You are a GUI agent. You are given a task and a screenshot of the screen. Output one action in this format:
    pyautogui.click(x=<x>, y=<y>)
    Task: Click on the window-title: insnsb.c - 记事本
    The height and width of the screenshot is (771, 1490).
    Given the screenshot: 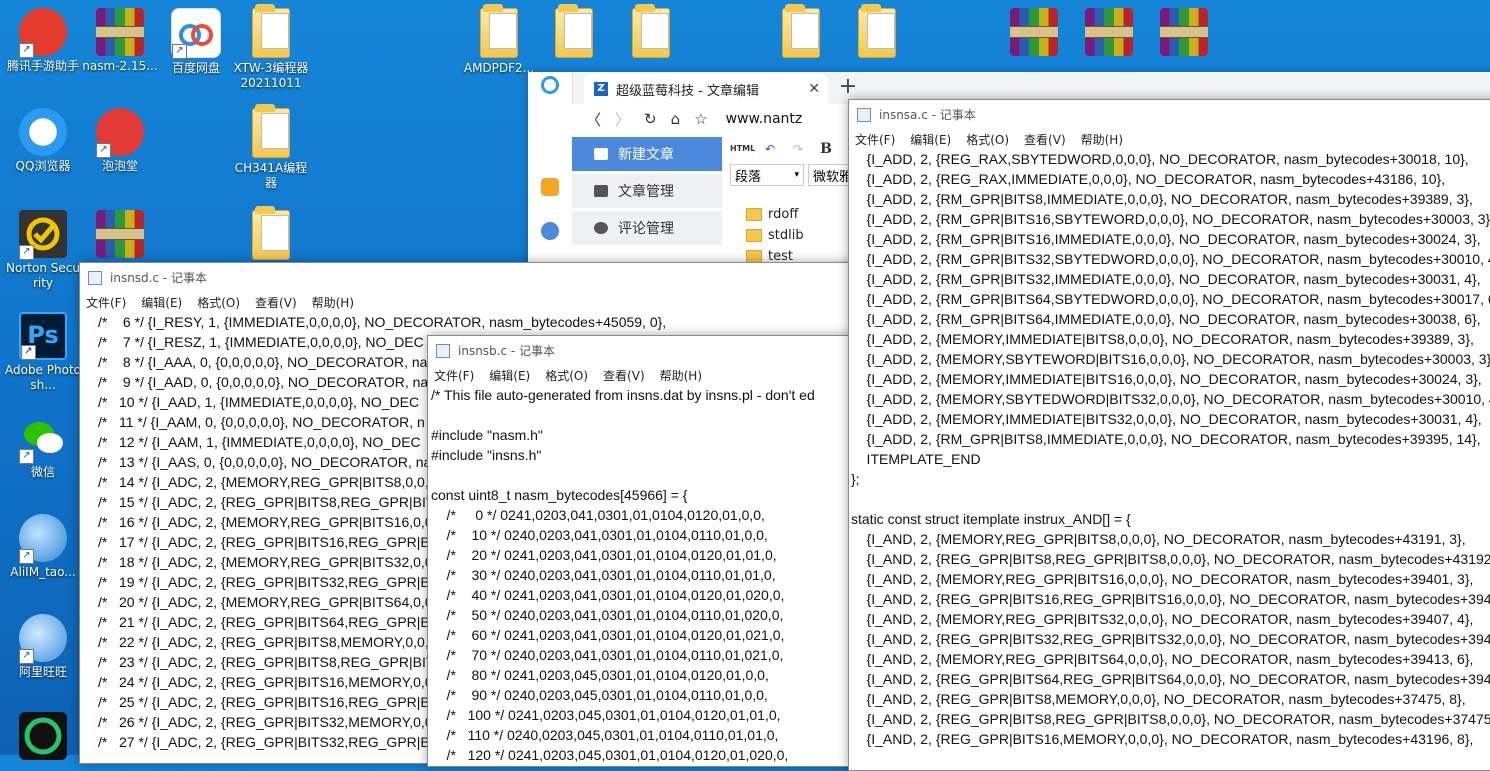 What is the action you would take?
    pyautogui.click(x=507, y=351)
    